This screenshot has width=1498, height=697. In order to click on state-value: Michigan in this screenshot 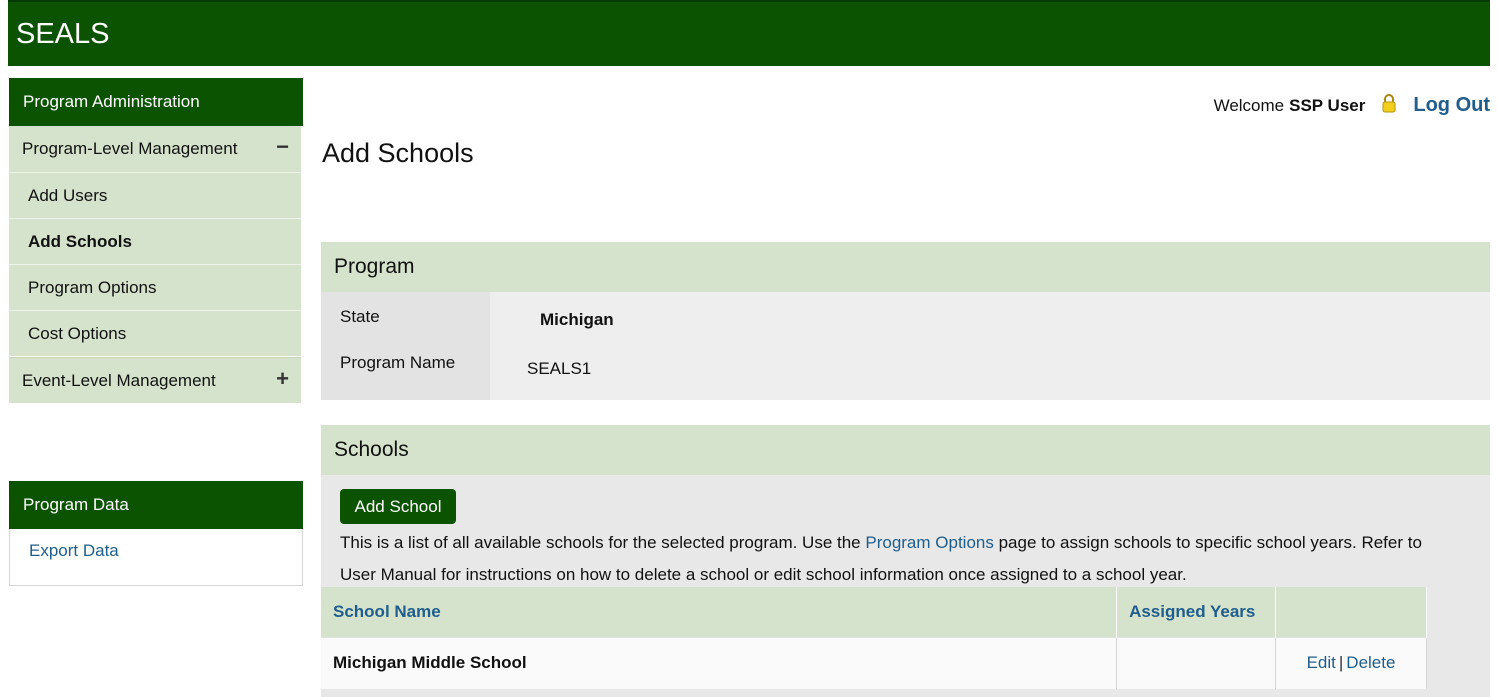, I will do `click(577, 319)`.